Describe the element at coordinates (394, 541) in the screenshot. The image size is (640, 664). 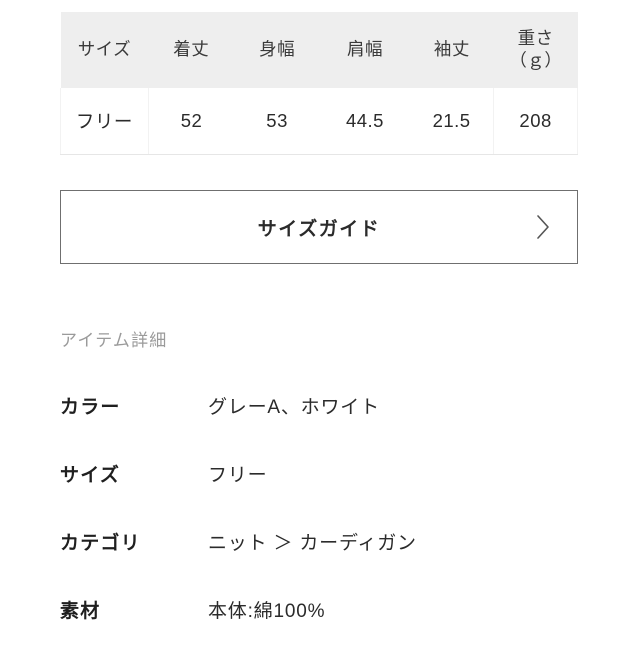
I see `detail-value-category: ニット ＞ カーディガン` at that location.